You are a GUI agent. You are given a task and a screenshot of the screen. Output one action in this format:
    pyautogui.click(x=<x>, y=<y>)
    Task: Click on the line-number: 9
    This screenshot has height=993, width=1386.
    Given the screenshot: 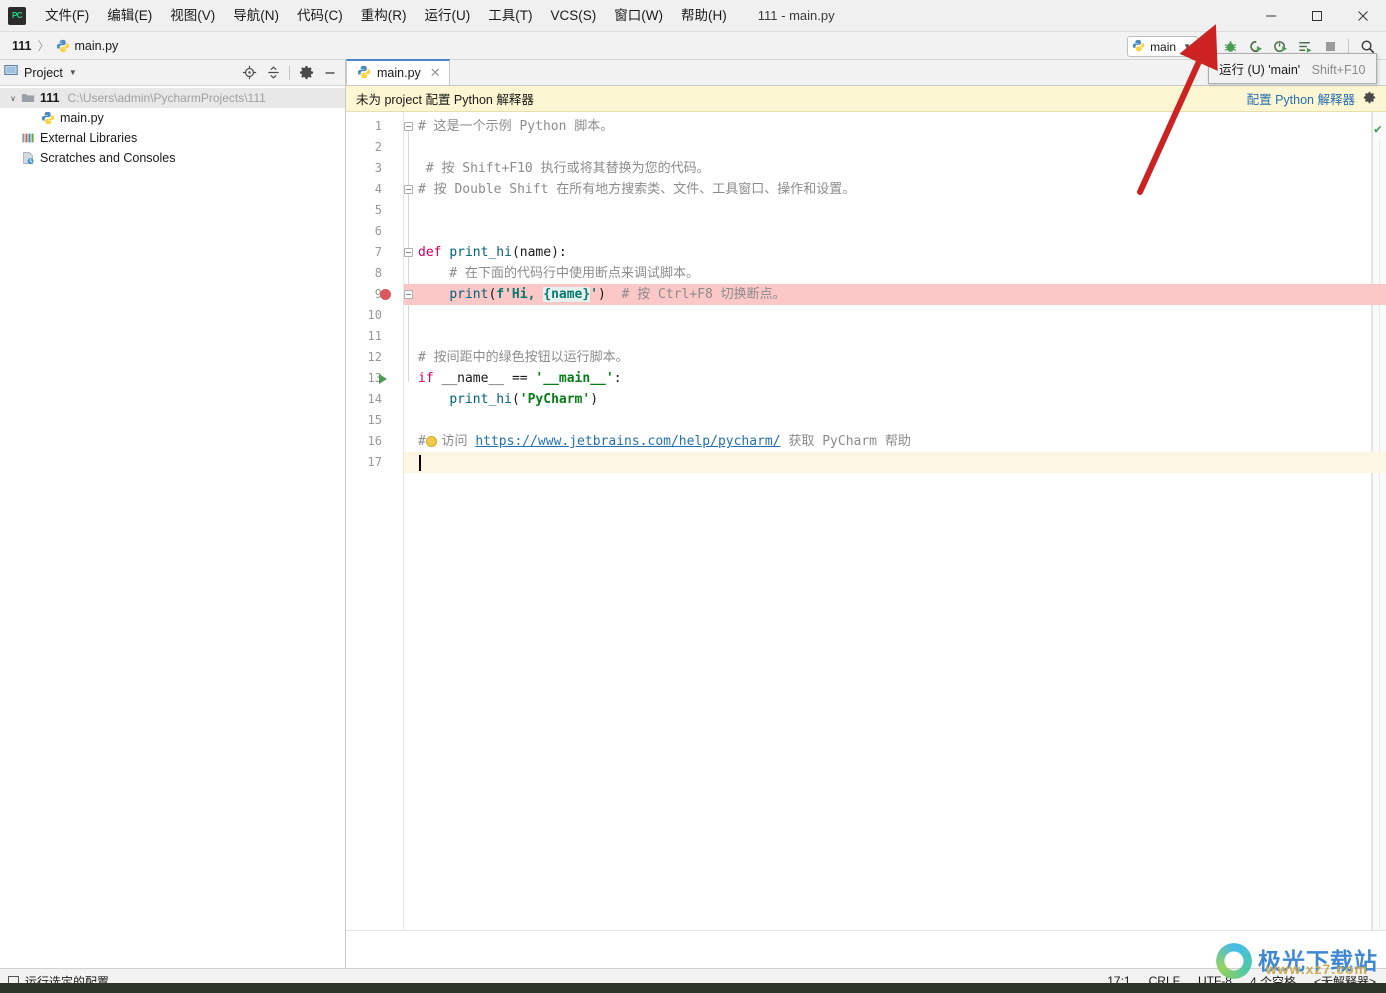 What is the action you would take?
    pyautogui.click(x=378, y=294)
    